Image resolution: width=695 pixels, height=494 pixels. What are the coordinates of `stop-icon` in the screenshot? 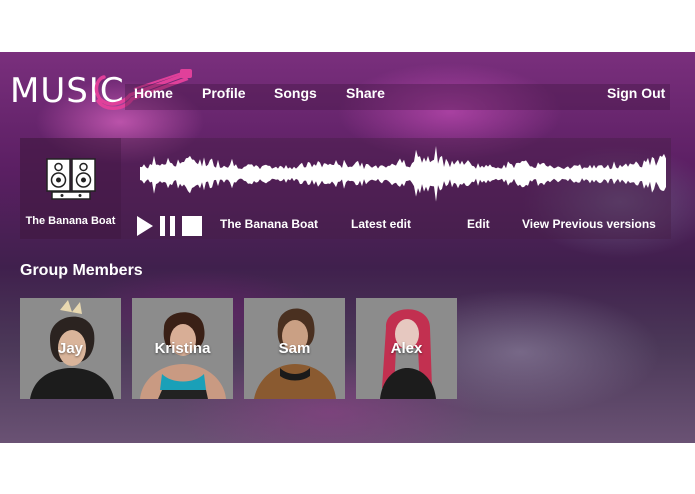 It's located at (192, 226).